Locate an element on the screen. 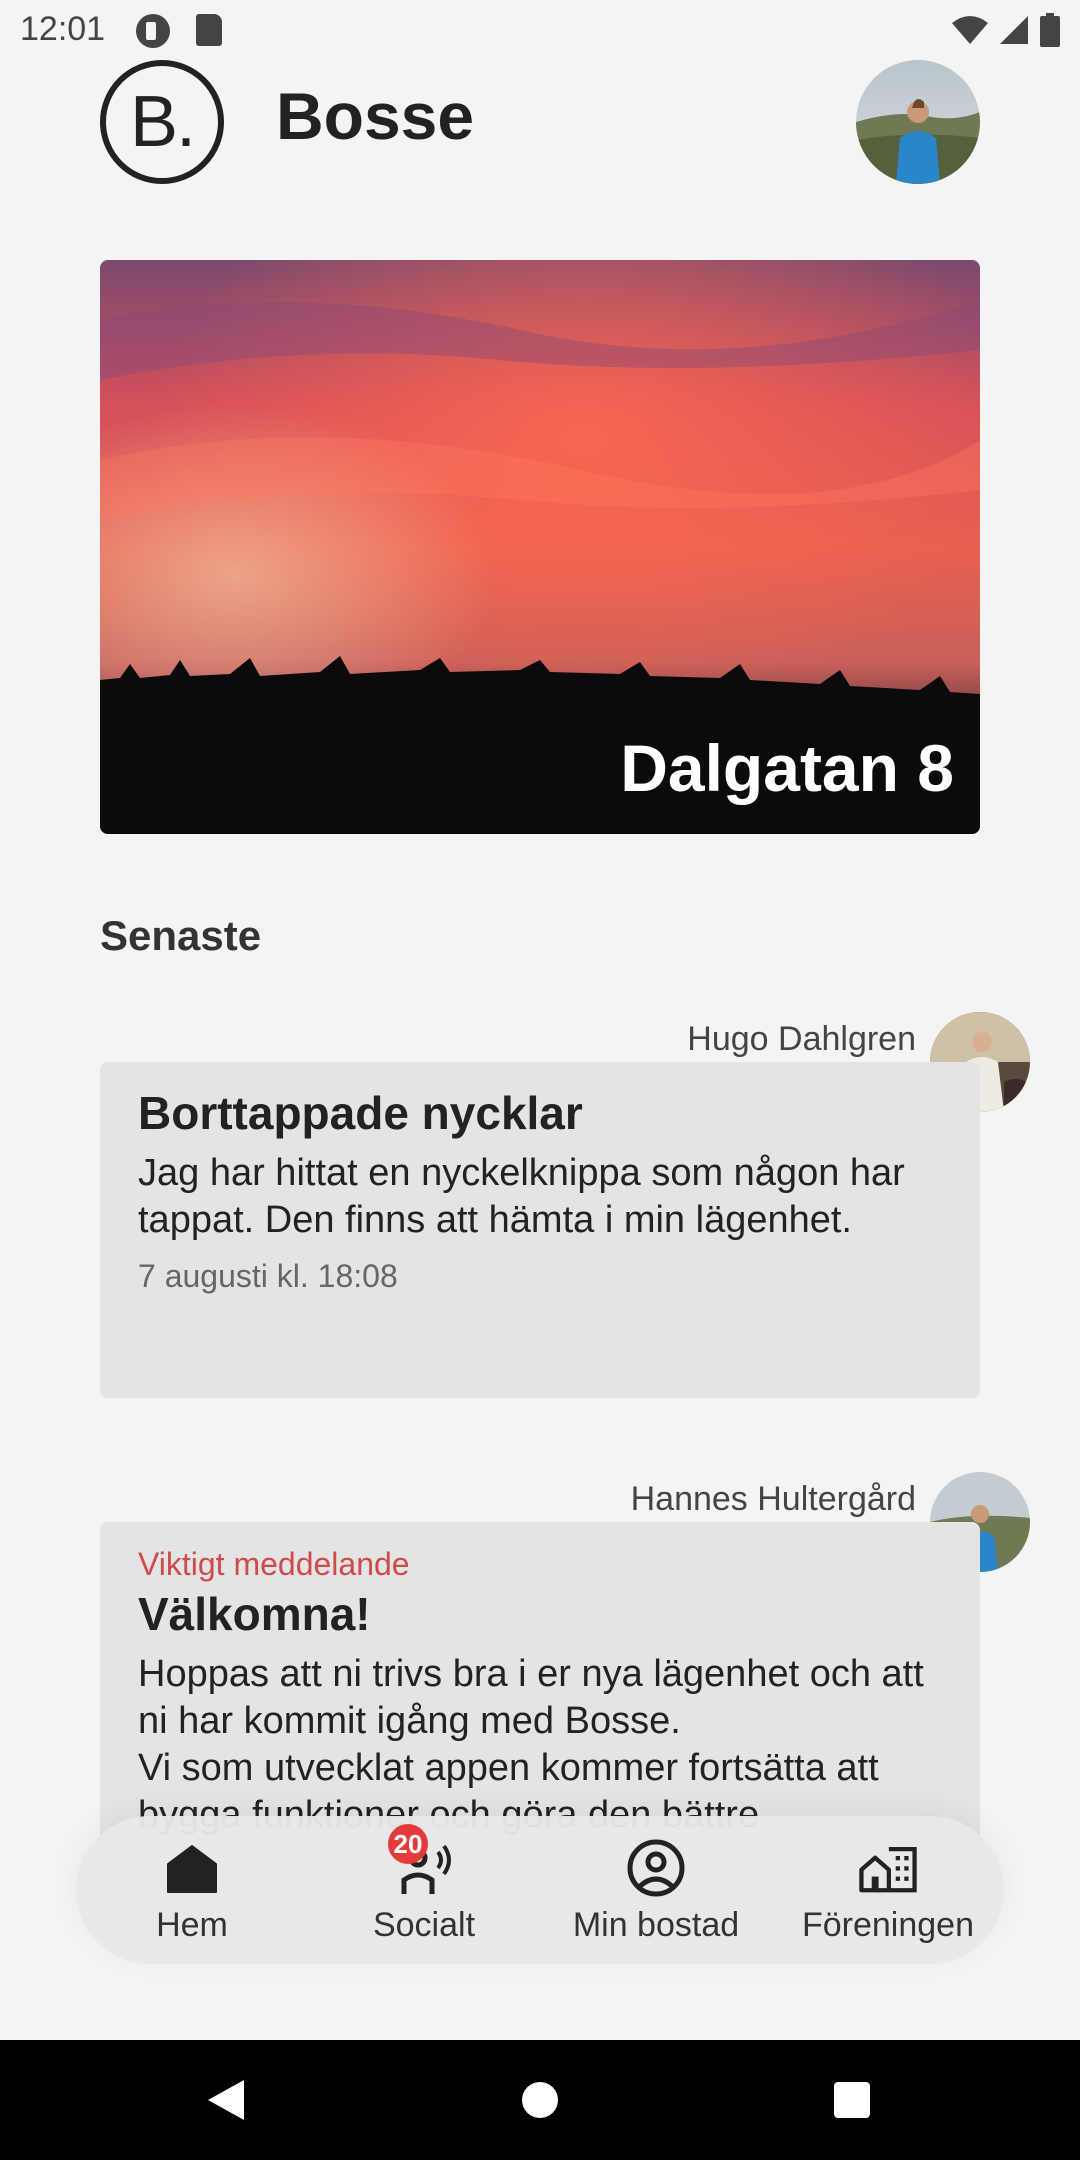  home-button-icon is located at coordinates (540, 2100).